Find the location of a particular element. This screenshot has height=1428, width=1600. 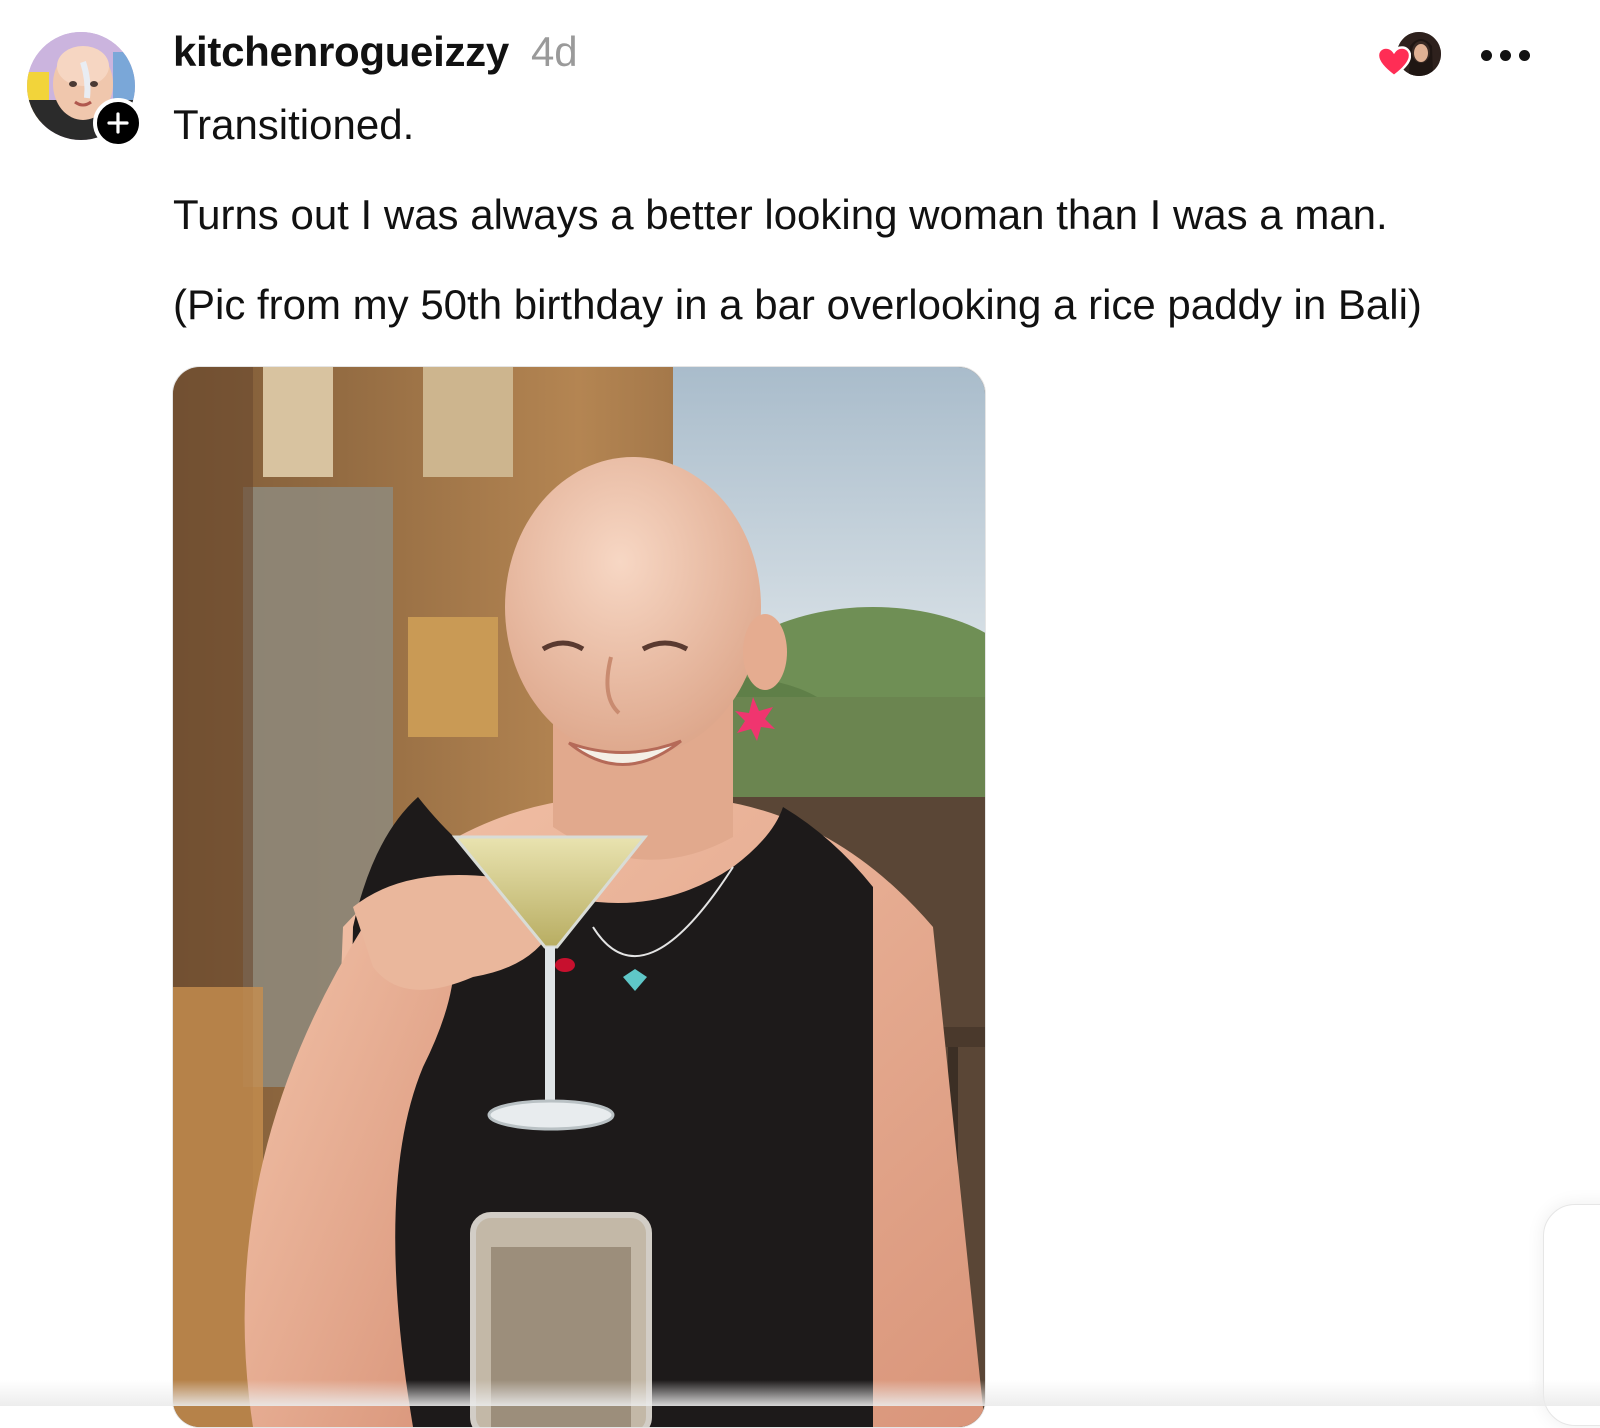

bottom-divider is located at coordinates (800, 1393).